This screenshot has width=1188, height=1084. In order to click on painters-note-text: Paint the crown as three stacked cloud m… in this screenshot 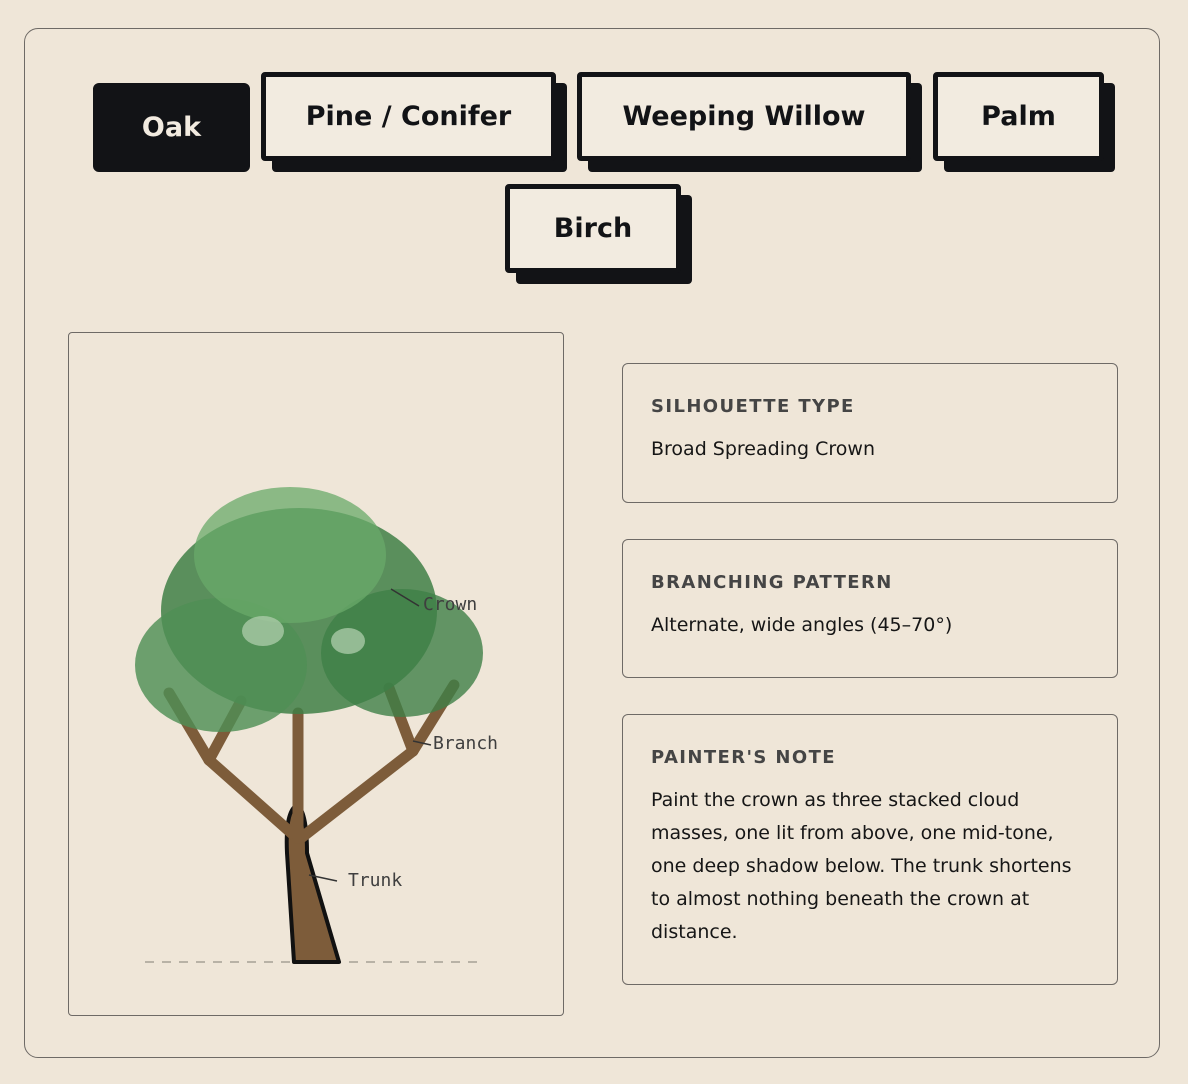, I will do `click(861, 866)`.